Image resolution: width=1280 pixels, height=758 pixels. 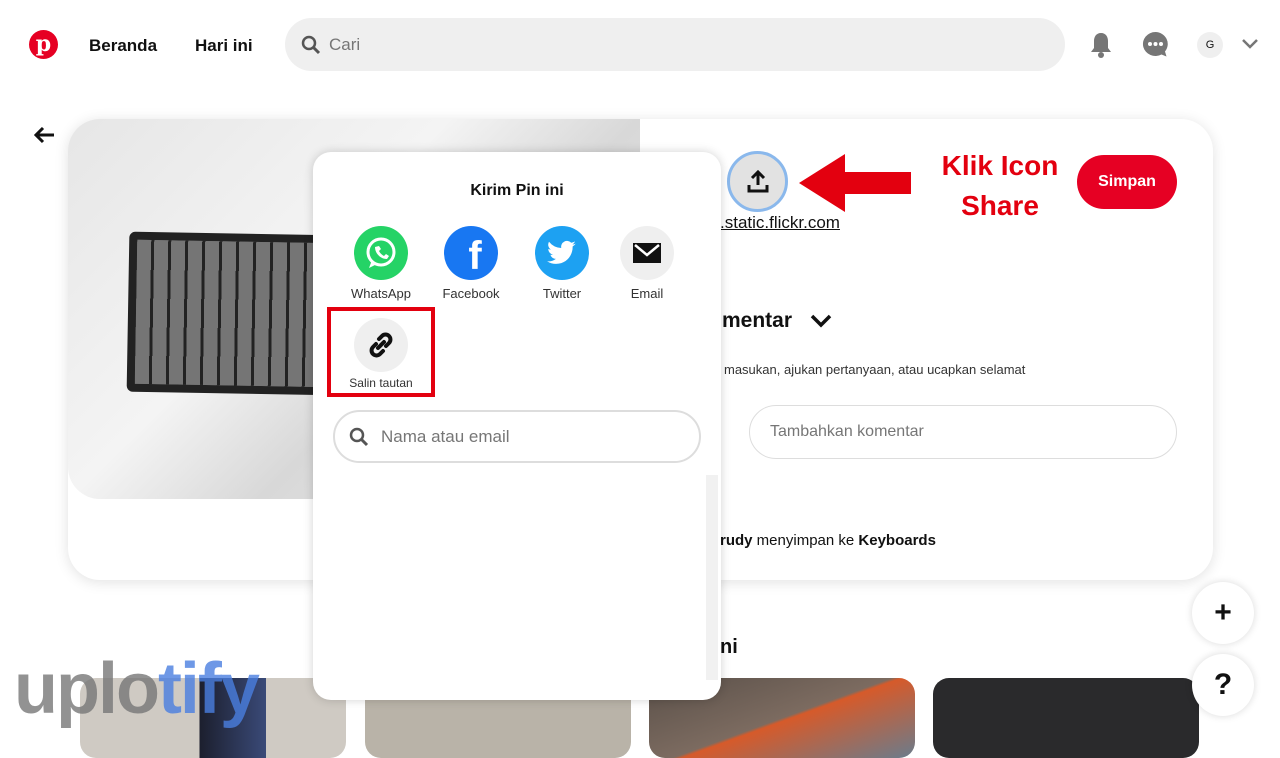 I want to click on facebook-label: Facebook, so click(x=471, y=293).